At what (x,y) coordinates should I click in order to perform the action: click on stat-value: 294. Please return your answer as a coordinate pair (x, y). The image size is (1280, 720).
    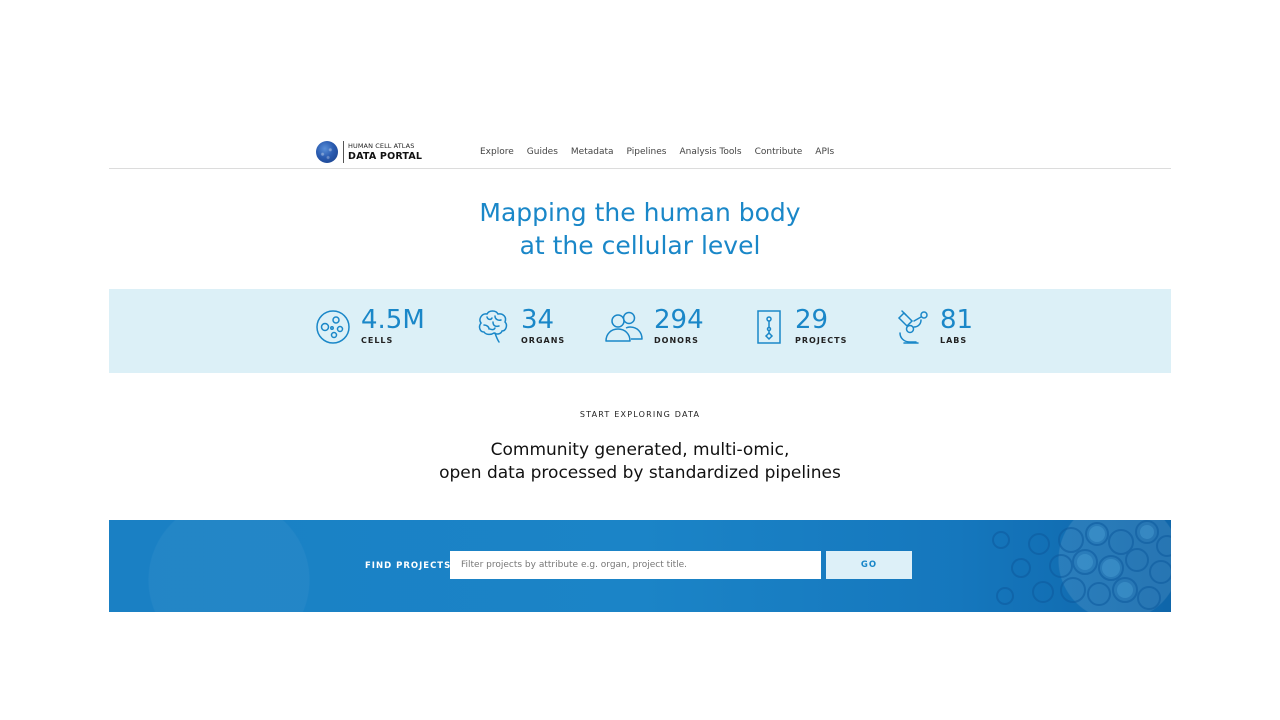
    Looking at the image, I should click on (679, 320).